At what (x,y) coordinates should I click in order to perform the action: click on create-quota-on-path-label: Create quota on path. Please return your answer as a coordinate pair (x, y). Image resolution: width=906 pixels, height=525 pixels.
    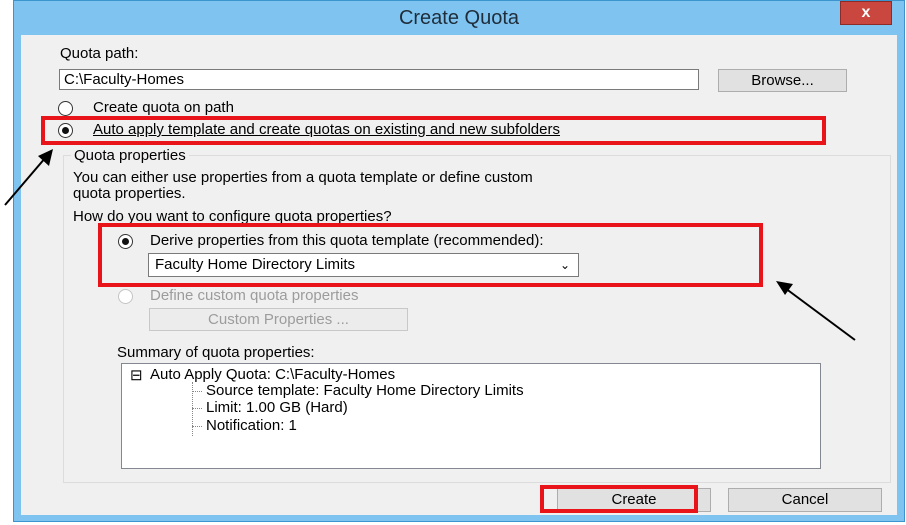
    Looking at the image, I should click on (163, 107).